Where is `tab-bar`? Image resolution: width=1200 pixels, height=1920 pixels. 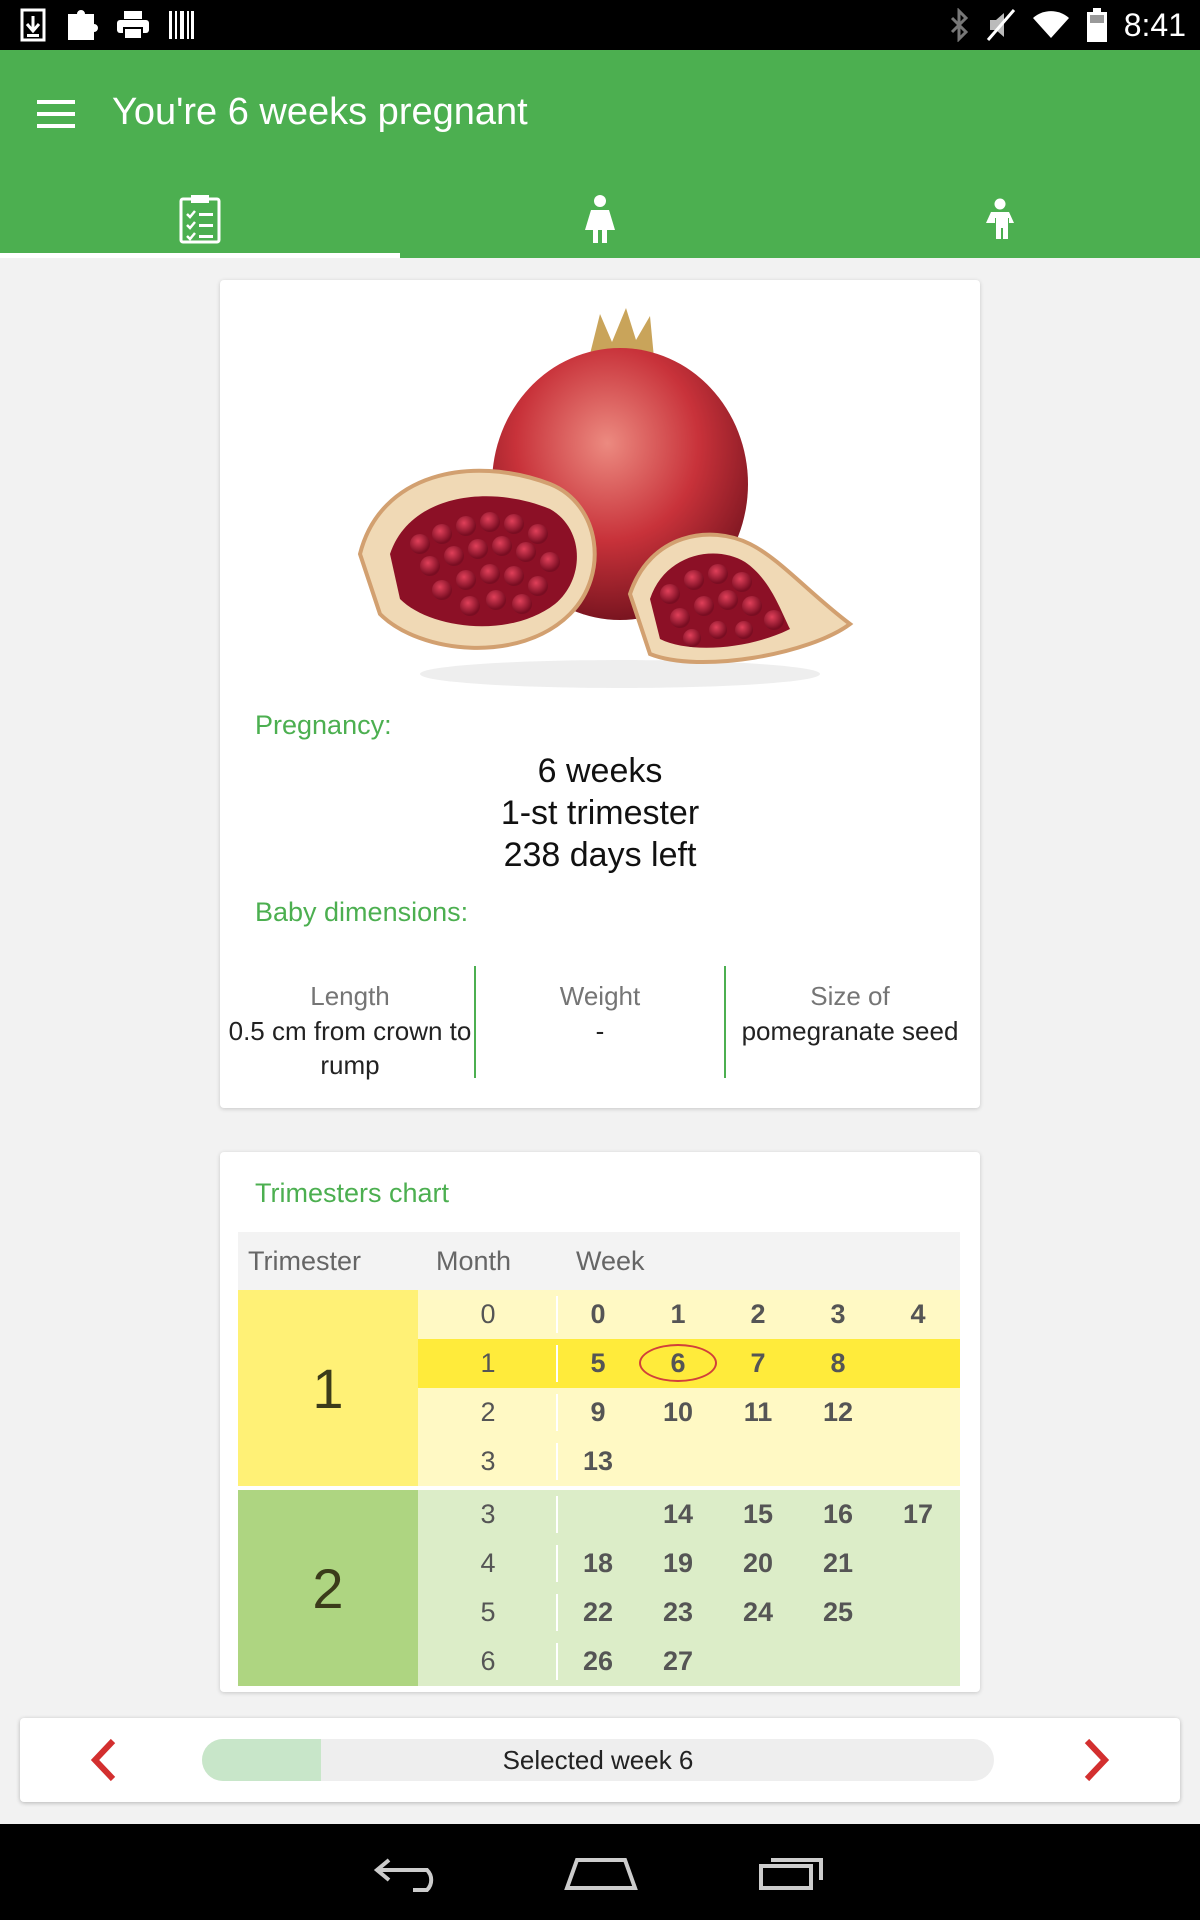 tab-bar is located at coordinates (600, 219).